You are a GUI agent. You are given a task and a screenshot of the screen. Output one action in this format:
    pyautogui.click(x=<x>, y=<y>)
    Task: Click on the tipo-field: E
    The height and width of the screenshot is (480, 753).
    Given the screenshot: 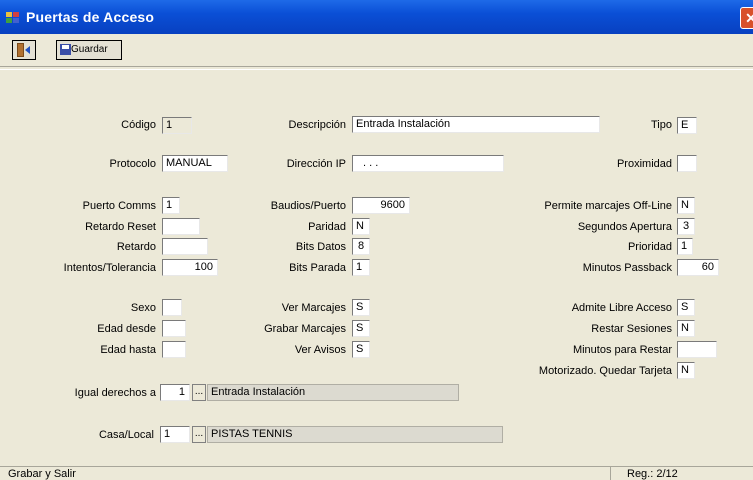 What is the action you would take?
    pyautogui.click(x=687, y=125)
    